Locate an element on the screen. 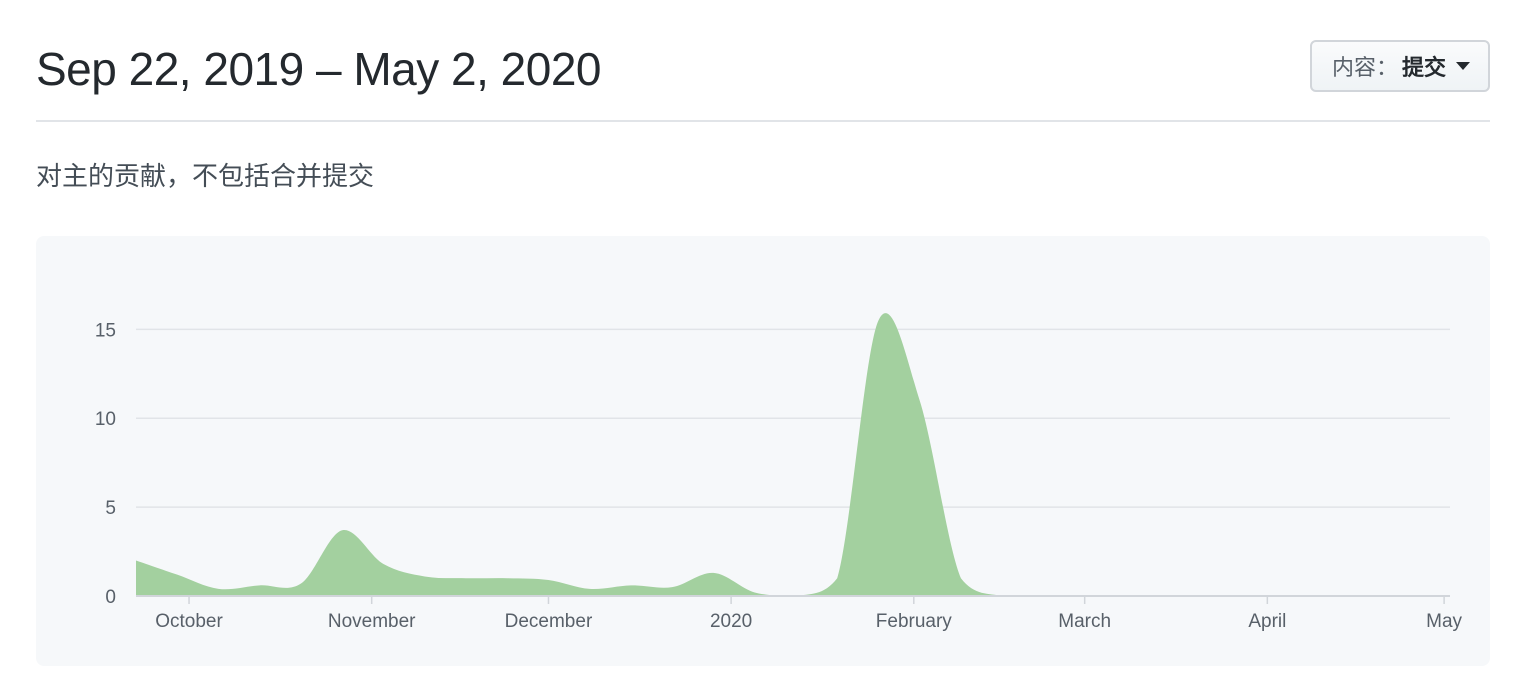  x-tick-label-december: December is located at coordinates (549, 621).